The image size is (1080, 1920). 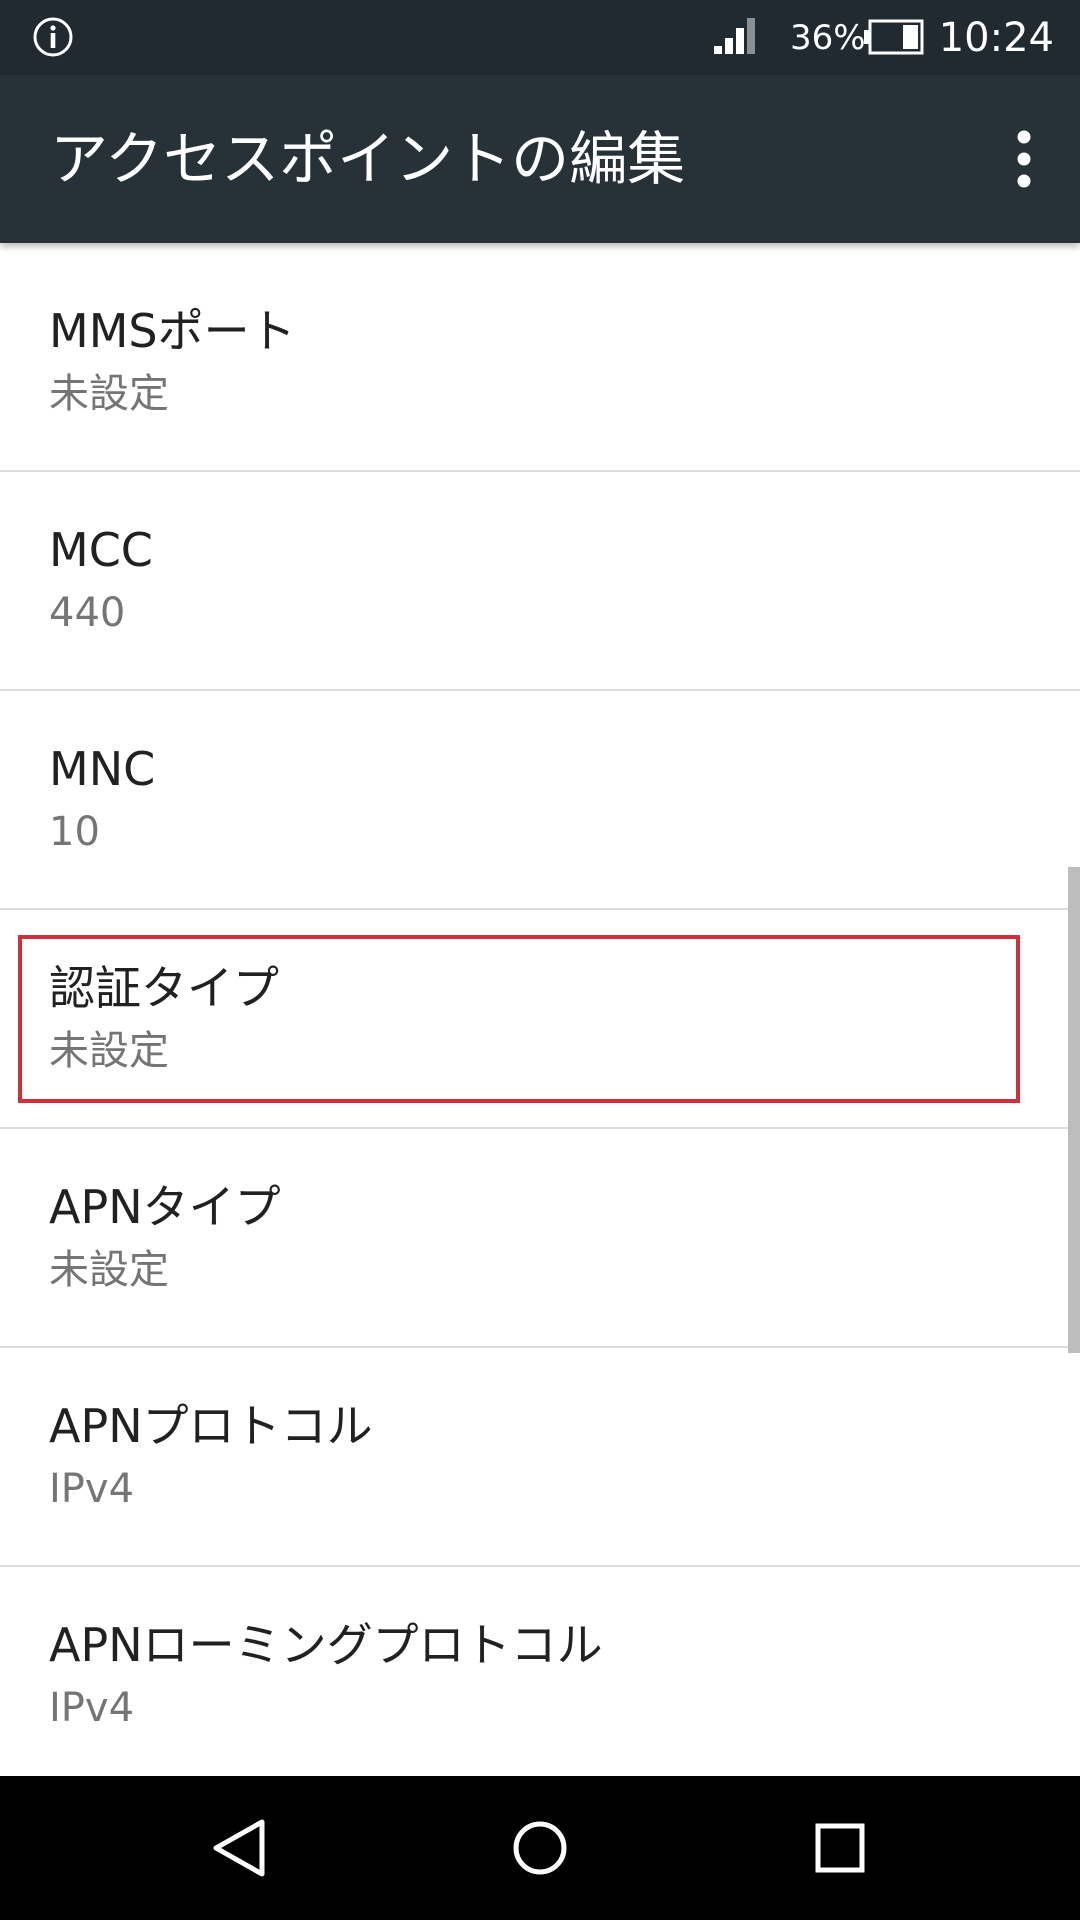 I want to click on list-item-mnc: MNC 10, so click(x=540, y=800).